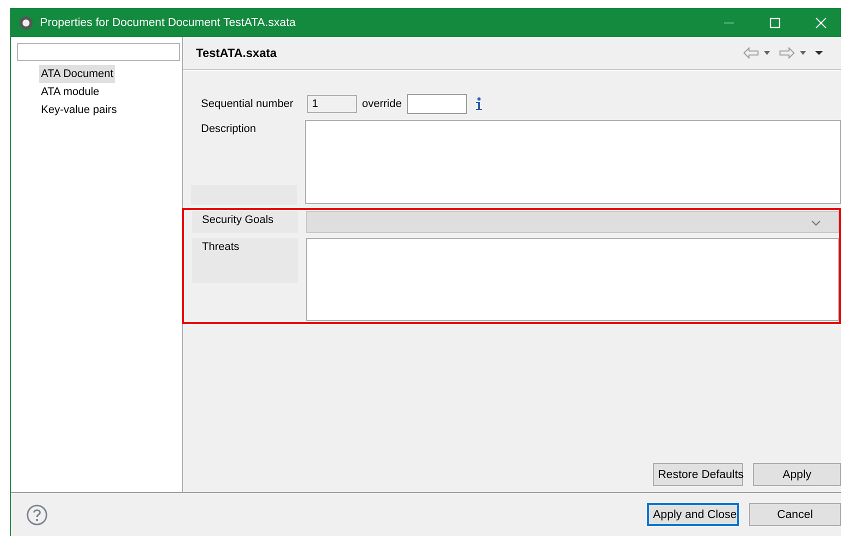  I want to click on field-label: override, so click(382, 104).